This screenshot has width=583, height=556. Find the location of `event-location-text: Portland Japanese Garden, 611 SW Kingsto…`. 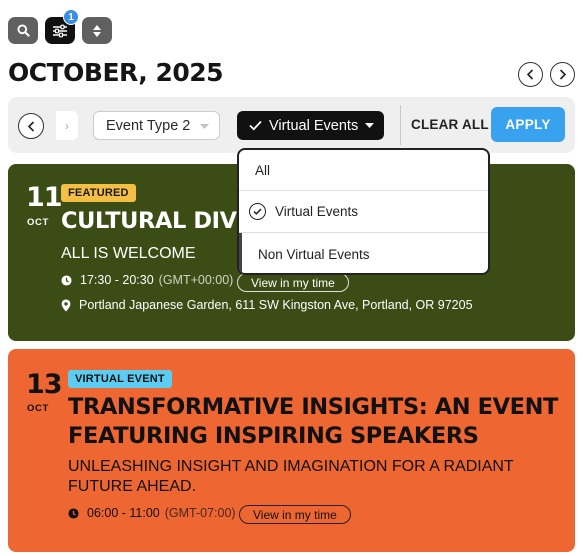

event-location-text: Portland Japanese Garden, 611 SW Kingsto… is located at coordinates (276, 305).